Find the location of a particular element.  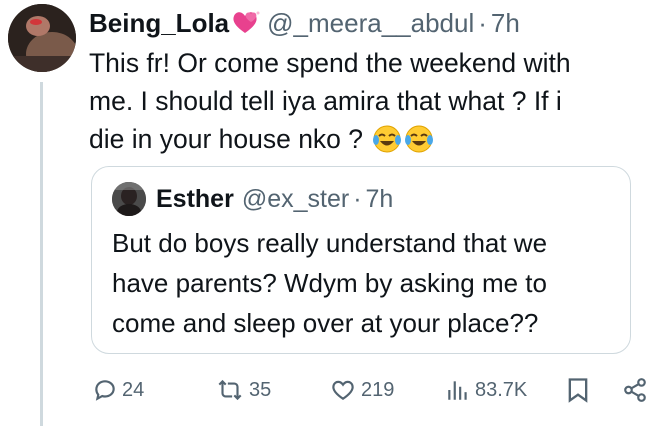

reply-count: 24 is located at coordinates (133, 389).